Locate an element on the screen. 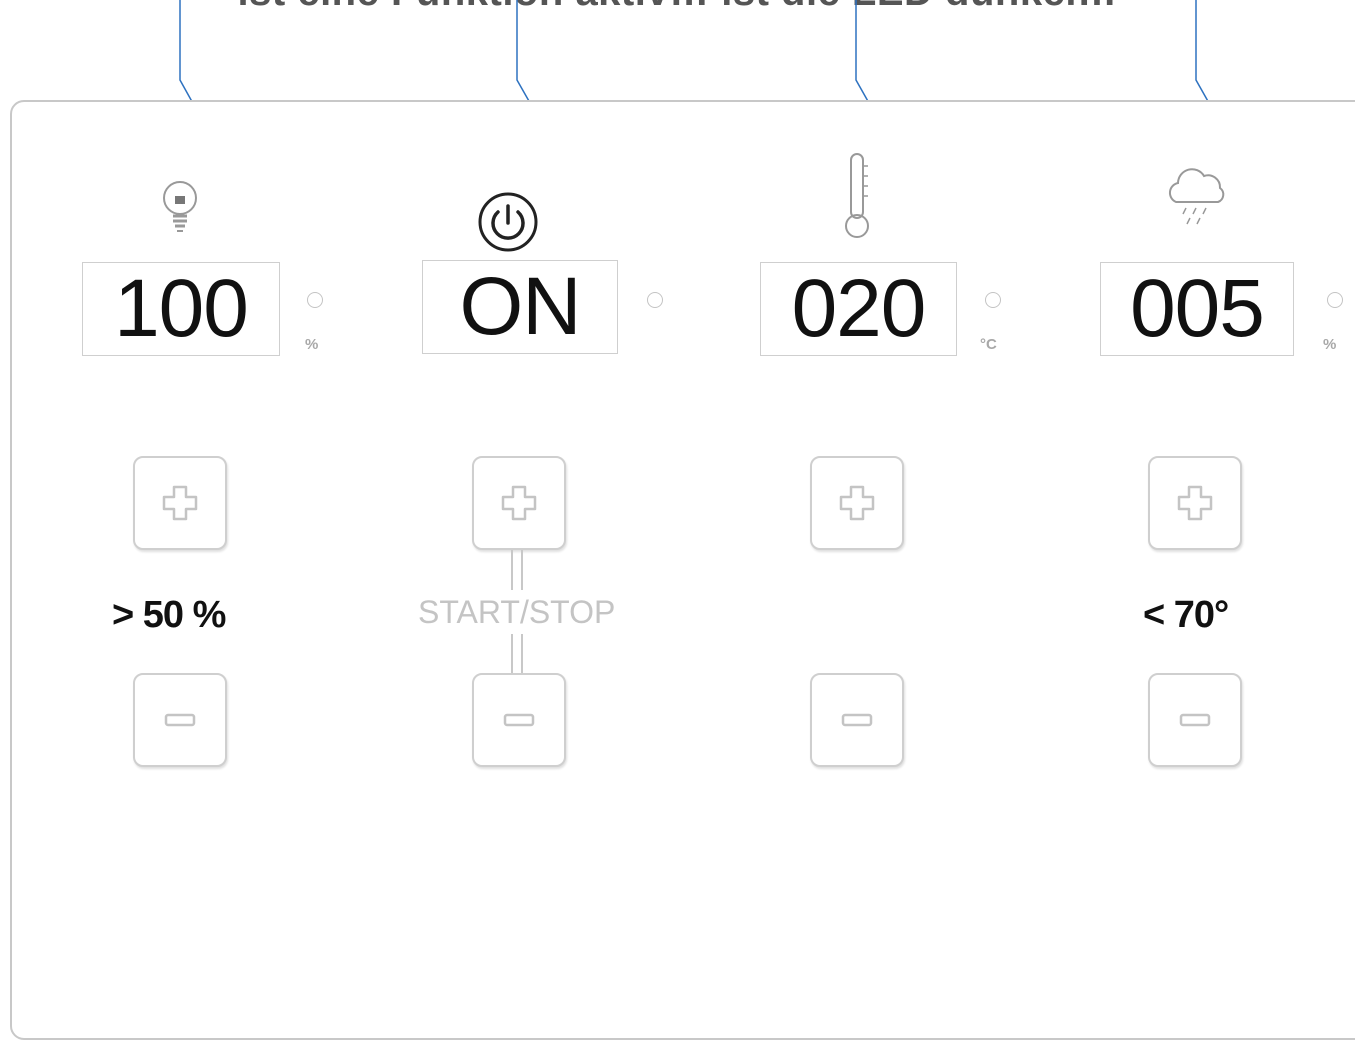  note-channel-4: < 70° is located at coordinates (1186, 615).